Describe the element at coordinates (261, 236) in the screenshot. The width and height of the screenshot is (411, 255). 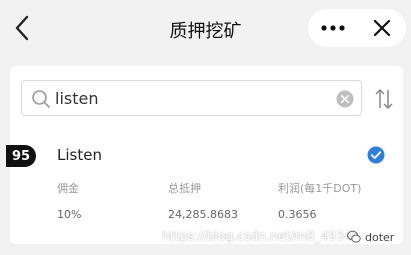
I see `watermark-url: https://blog.csdn.net/m0_49346` at that location.